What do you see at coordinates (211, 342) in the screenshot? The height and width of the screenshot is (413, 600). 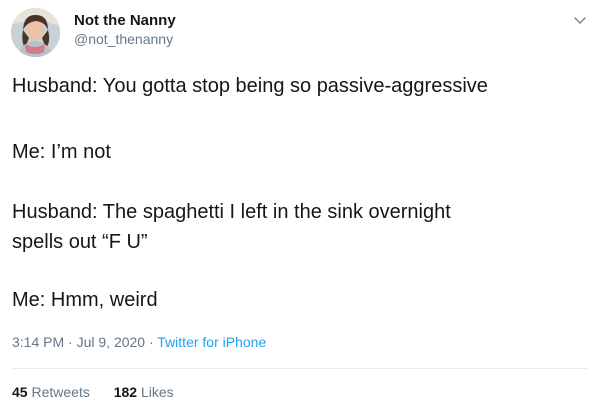 I see `tweet-source-link: Twitter for iPhone` at bounding box center [211, 342].